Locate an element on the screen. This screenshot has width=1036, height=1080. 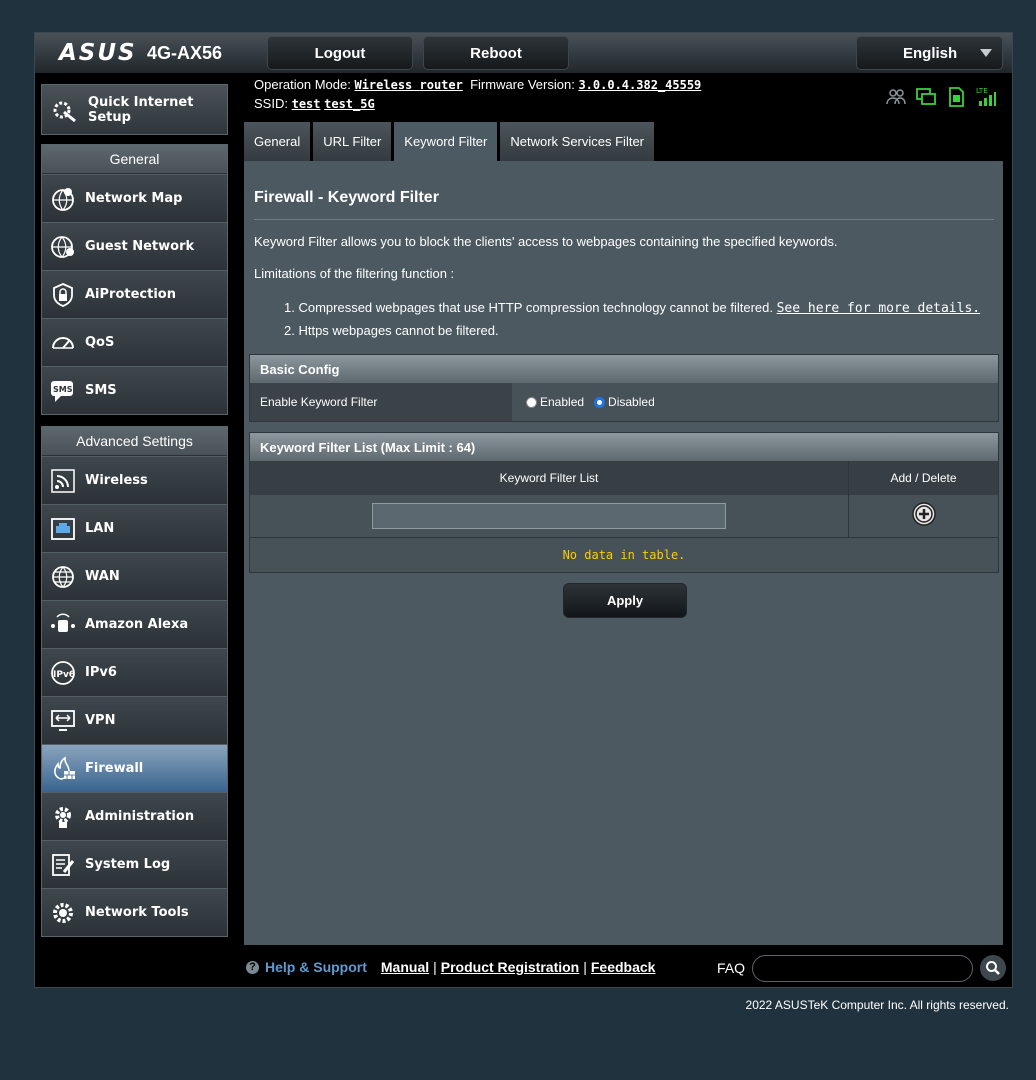
sidebar-item-label: WAN is located at coordinates (102, 576).